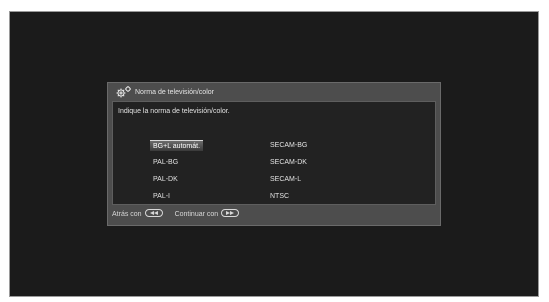 This screenshot has width=549, height=302. I want to click on option-pal-i: PAL-I, so click(161, 197).